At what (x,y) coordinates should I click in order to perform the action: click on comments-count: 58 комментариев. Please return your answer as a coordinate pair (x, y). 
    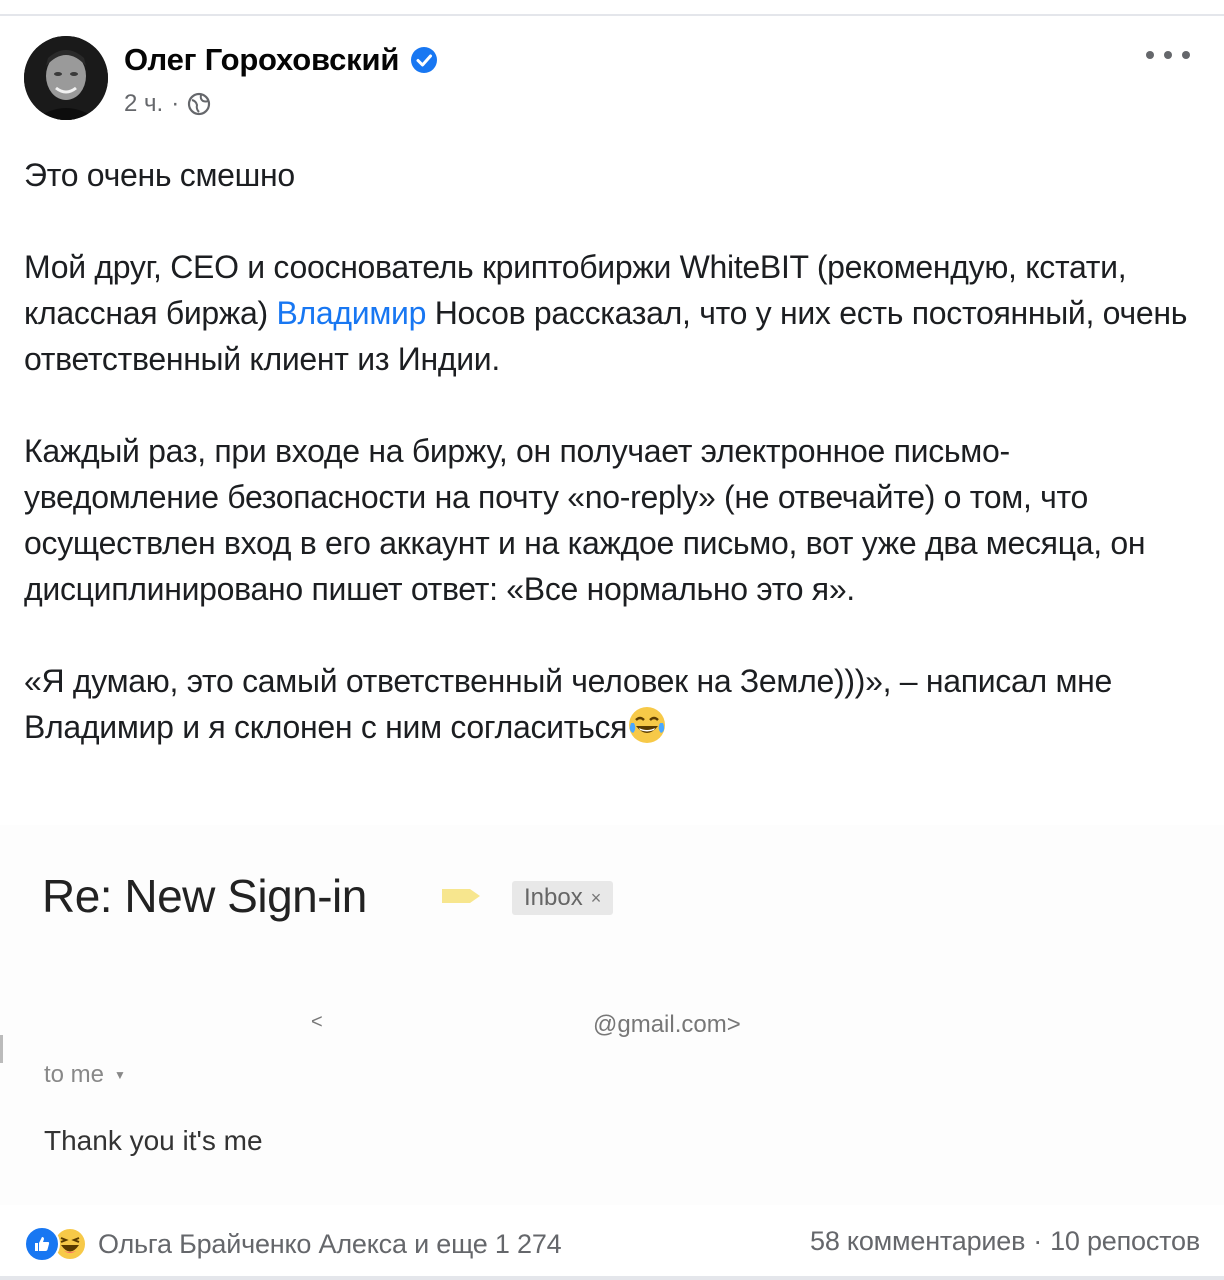
    Looking at the image, I should click on (917, 1241).